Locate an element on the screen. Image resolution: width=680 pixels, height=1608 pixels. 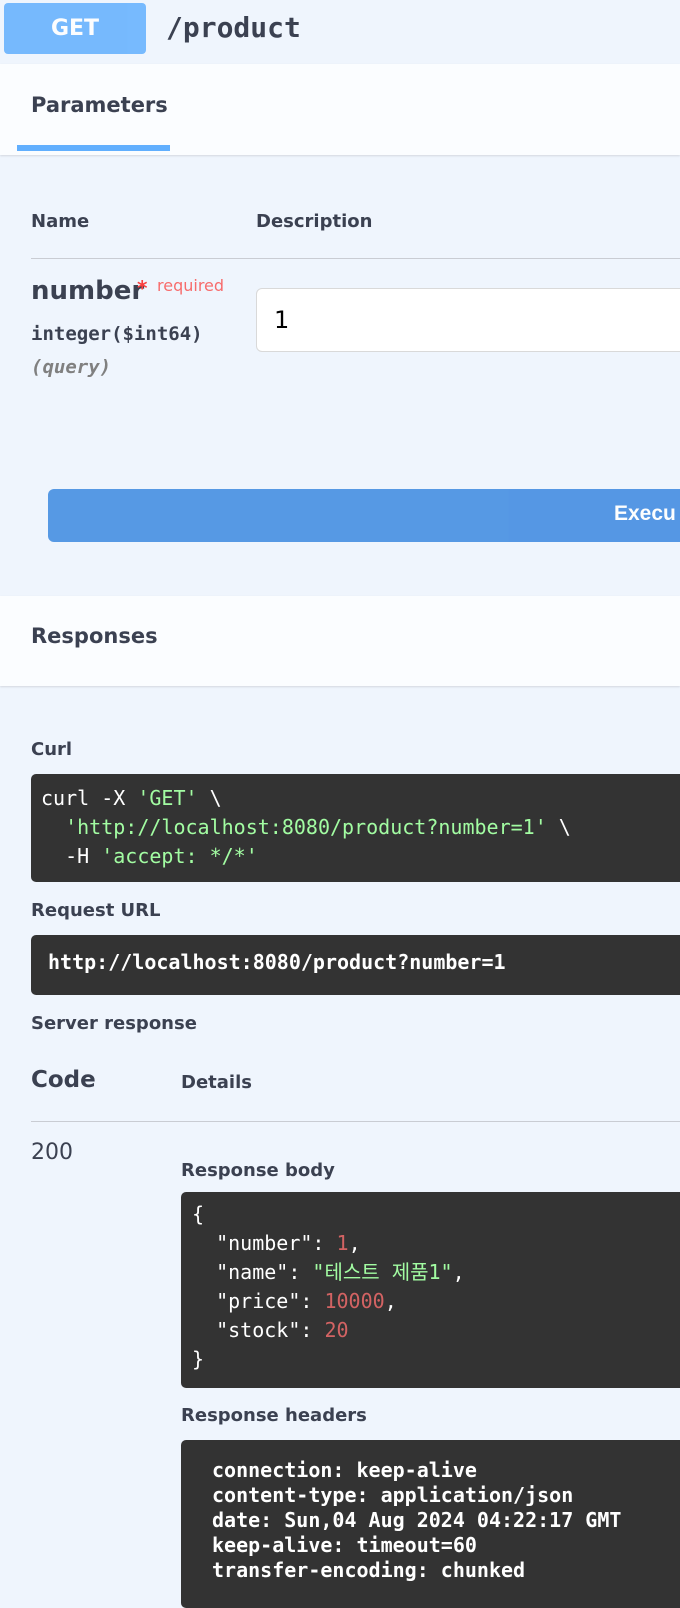
header-line: date: Sun,04 Aug 2024 04:22:17 GMT is located at coordinates (417, 1520).